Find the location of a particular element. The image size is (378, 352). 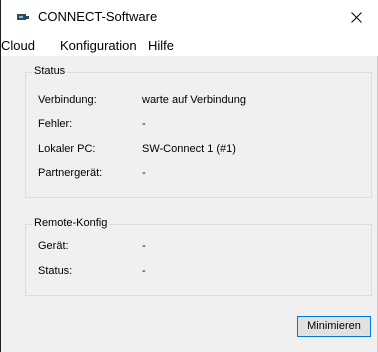

remote-status-label: Status: is located at coordinates (55, 271).